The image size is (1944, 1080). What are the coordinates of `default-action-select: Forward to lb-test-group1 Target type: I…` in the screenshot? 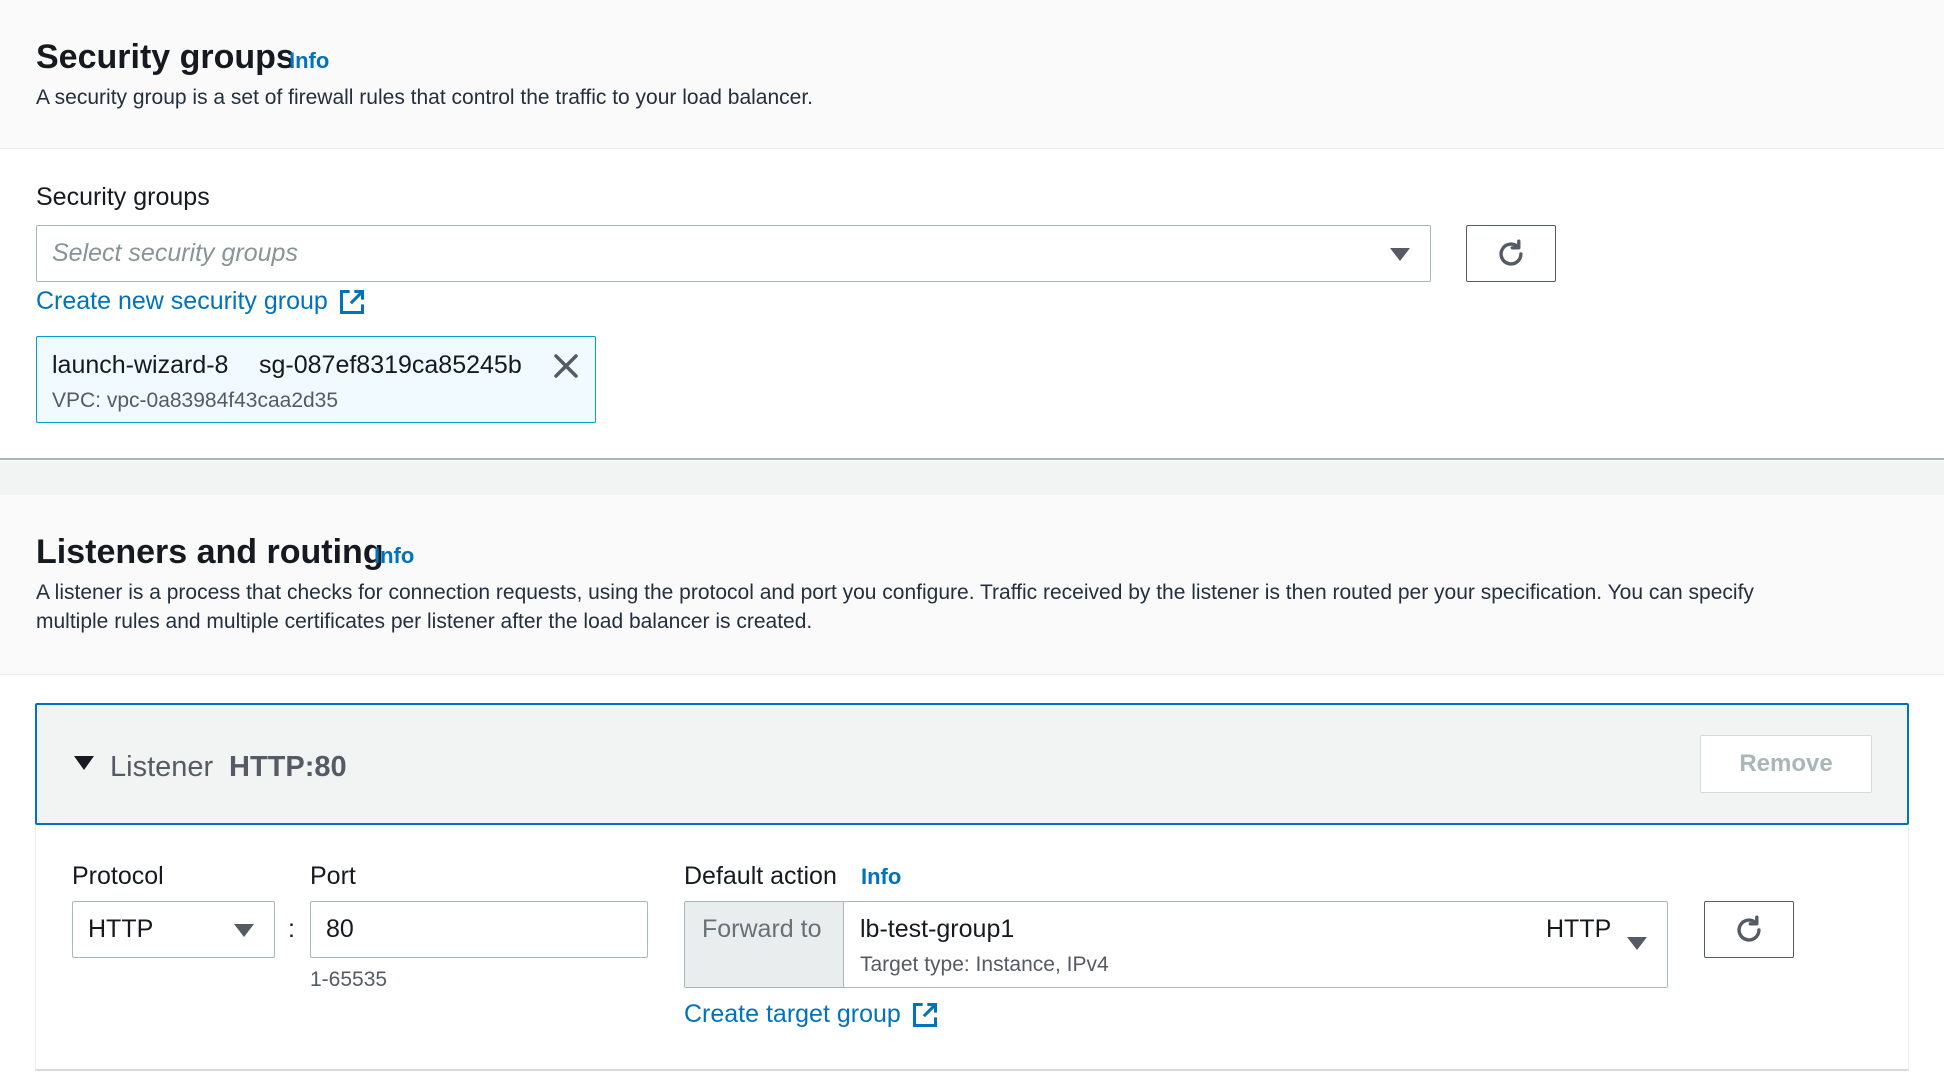 It's located at (1176, 944).